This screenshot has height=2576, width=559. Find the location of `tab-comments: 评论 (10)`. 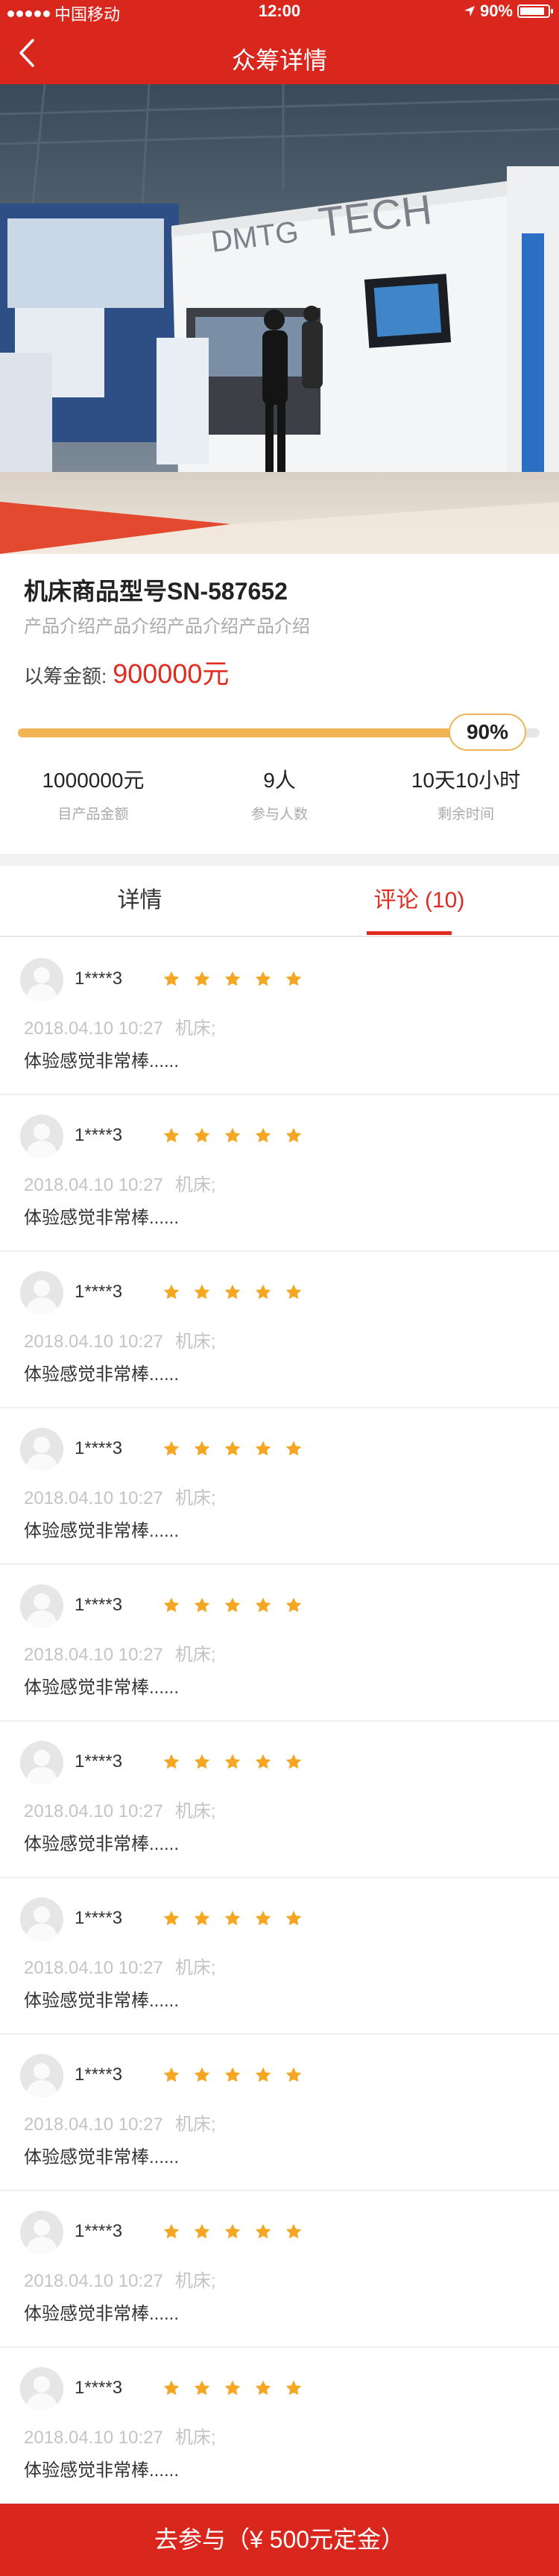

tab-comments: 评论 (10) is located at coordinates (419, 901).